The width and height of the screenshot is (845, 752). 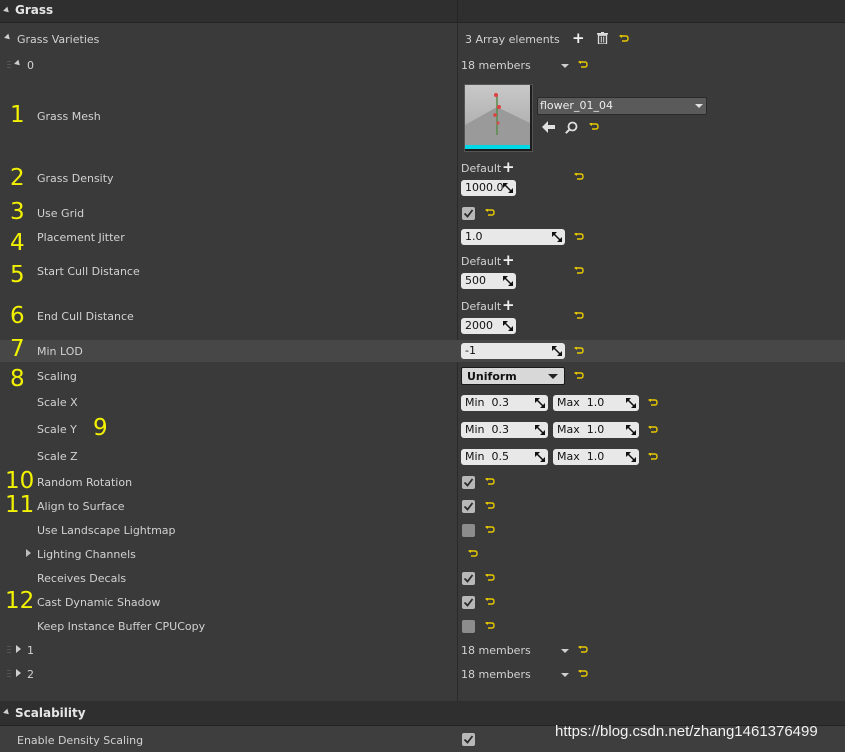 What do you see at coordinates (548, 128) in the screenshot?
I see `use-selected-arrow-icon` at bounding box center [548, 128].